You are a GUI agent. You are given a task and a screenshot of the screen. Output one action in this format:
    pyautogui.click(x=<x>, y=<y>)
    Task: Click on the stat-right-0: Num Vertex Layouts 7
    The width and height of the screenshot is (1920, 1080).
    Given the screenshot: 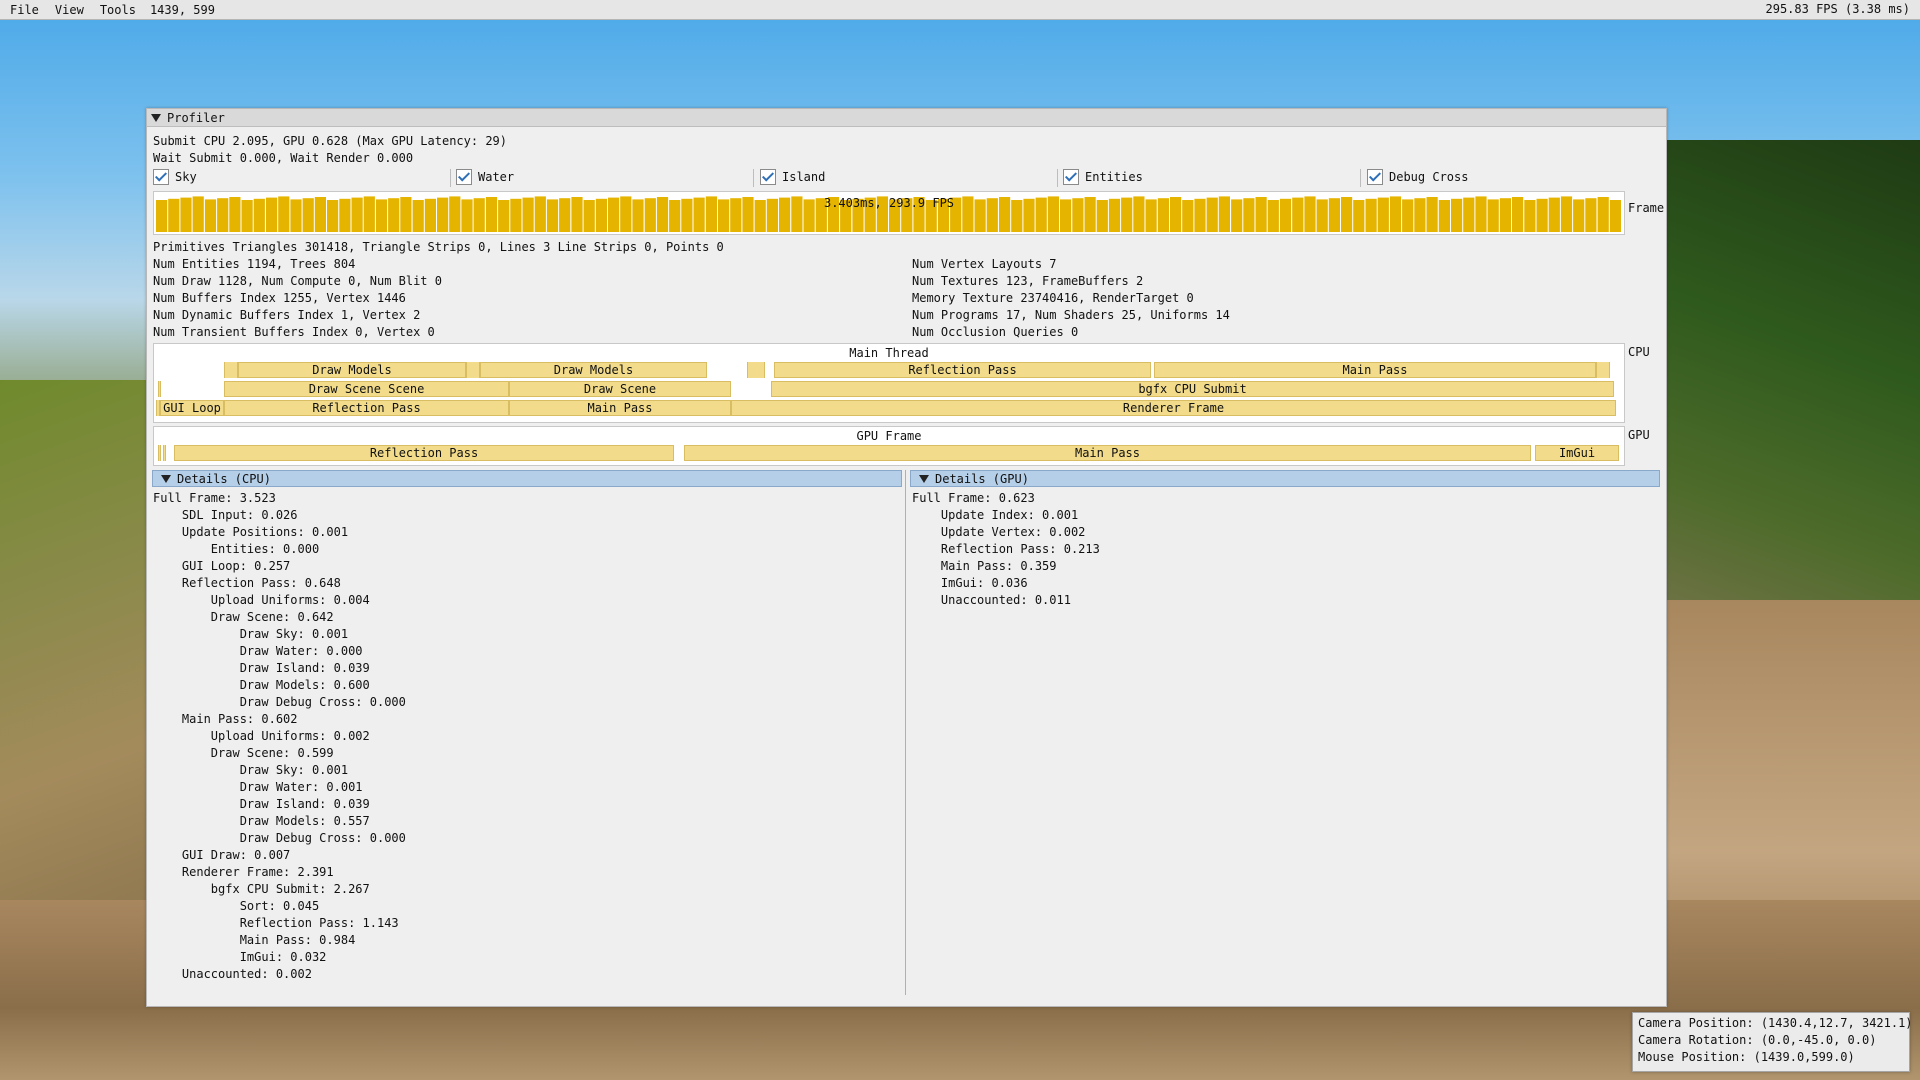 What is the action you would take?
    pyautogui.click(x=984, y=264)
    